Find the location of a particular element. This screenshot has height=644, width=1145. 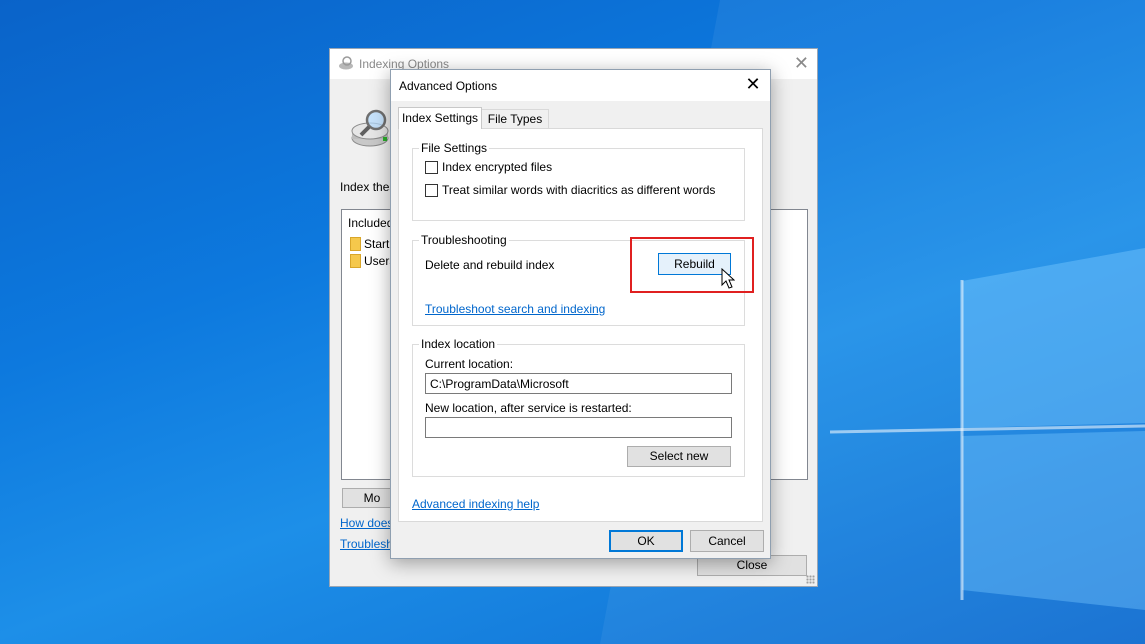

dialog-titlebar: Advanced Options ✕ is located at coordinates (580, 85).